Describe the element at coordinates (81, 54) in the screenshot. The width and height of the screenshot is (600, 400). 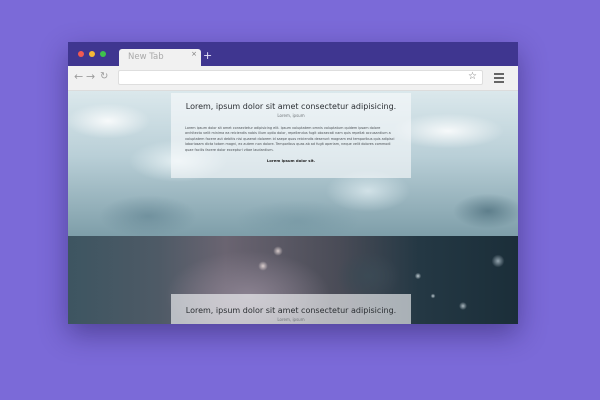
I see `close-window-button` at that location.